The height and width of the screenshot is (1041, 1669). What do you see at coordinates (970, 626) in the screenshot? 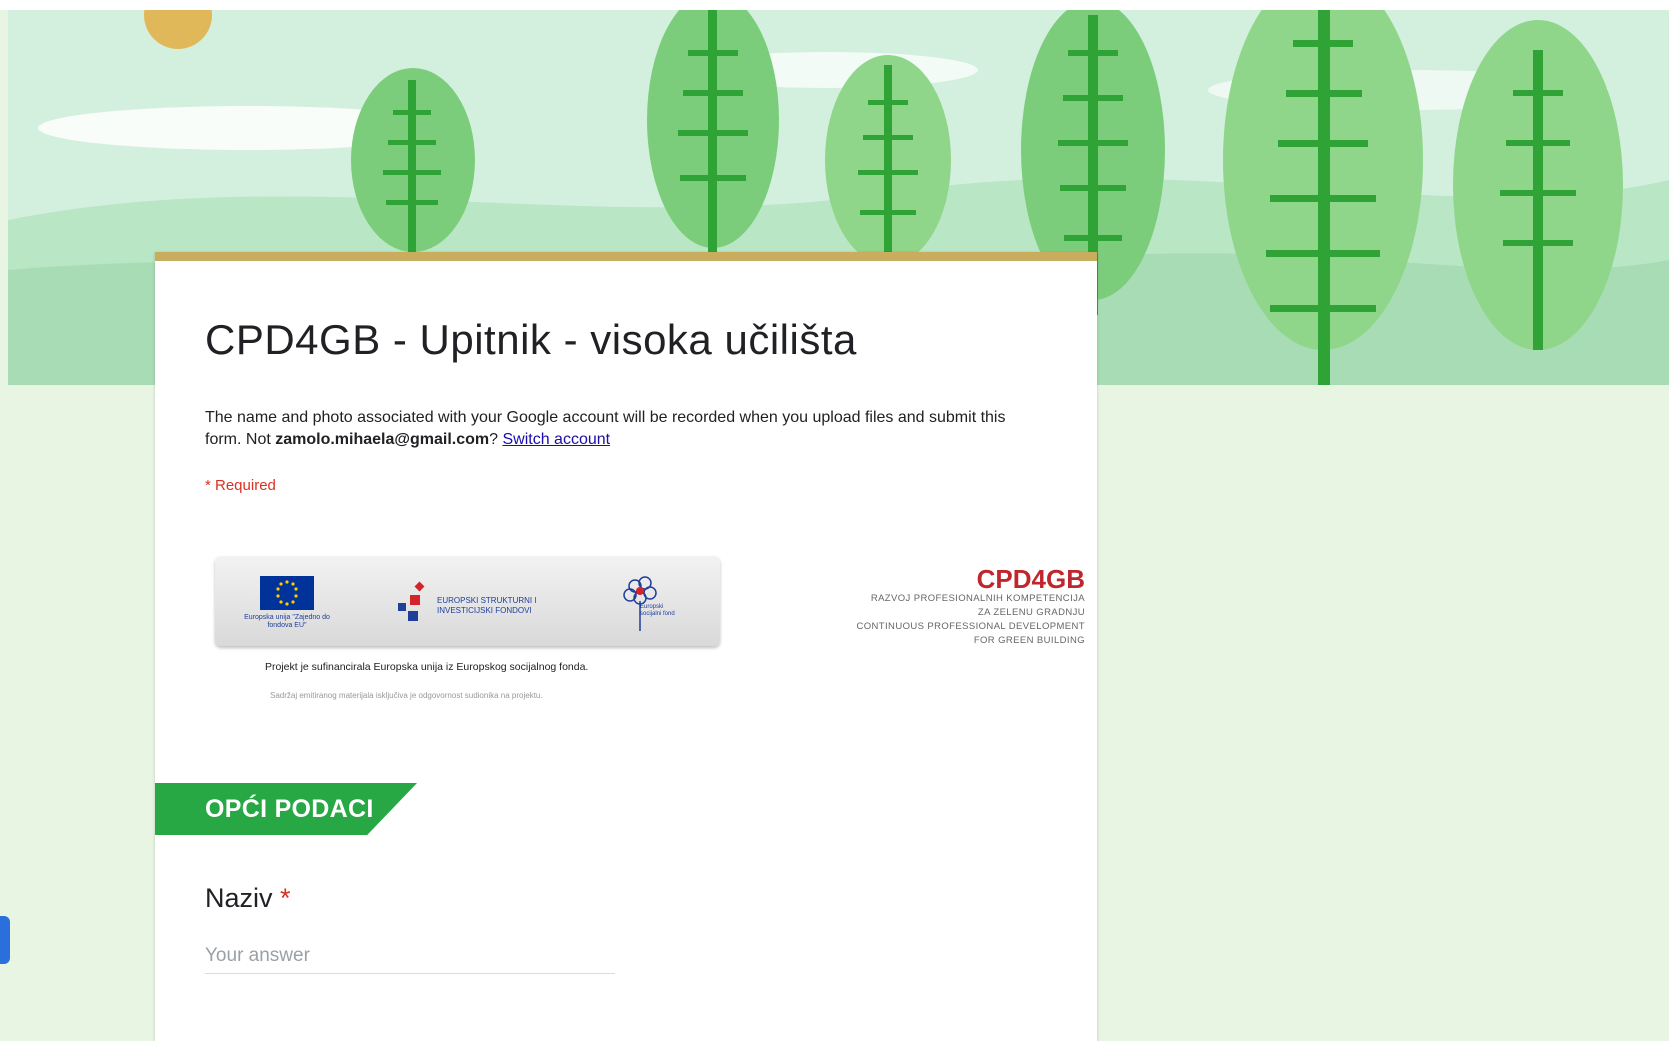
I see `cpd4gb-tagline-line: CONTINUOUS PROFESSIONAL DEVELOPMENT` at bounding box center [970, 626].